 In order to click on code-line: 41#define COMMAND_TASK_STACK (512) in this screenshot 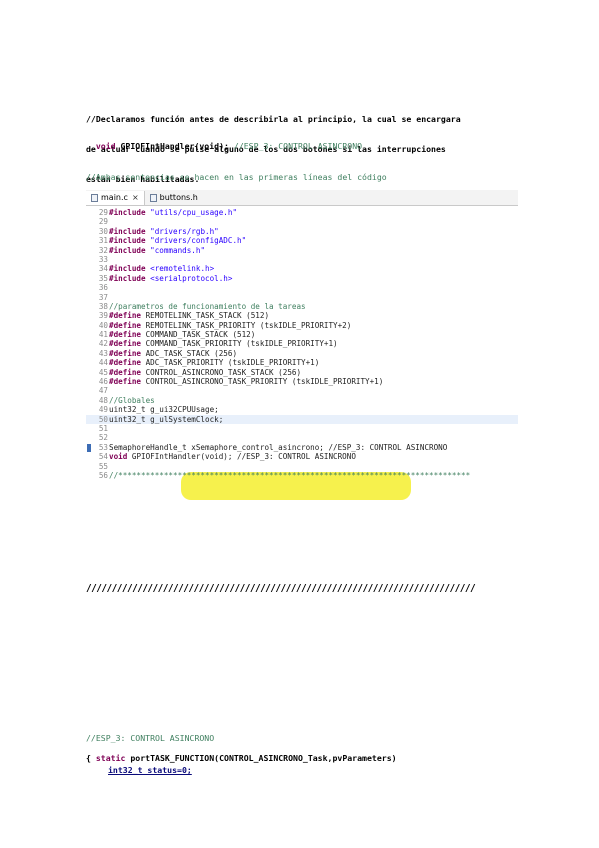, I will do `click(302, 334)`.